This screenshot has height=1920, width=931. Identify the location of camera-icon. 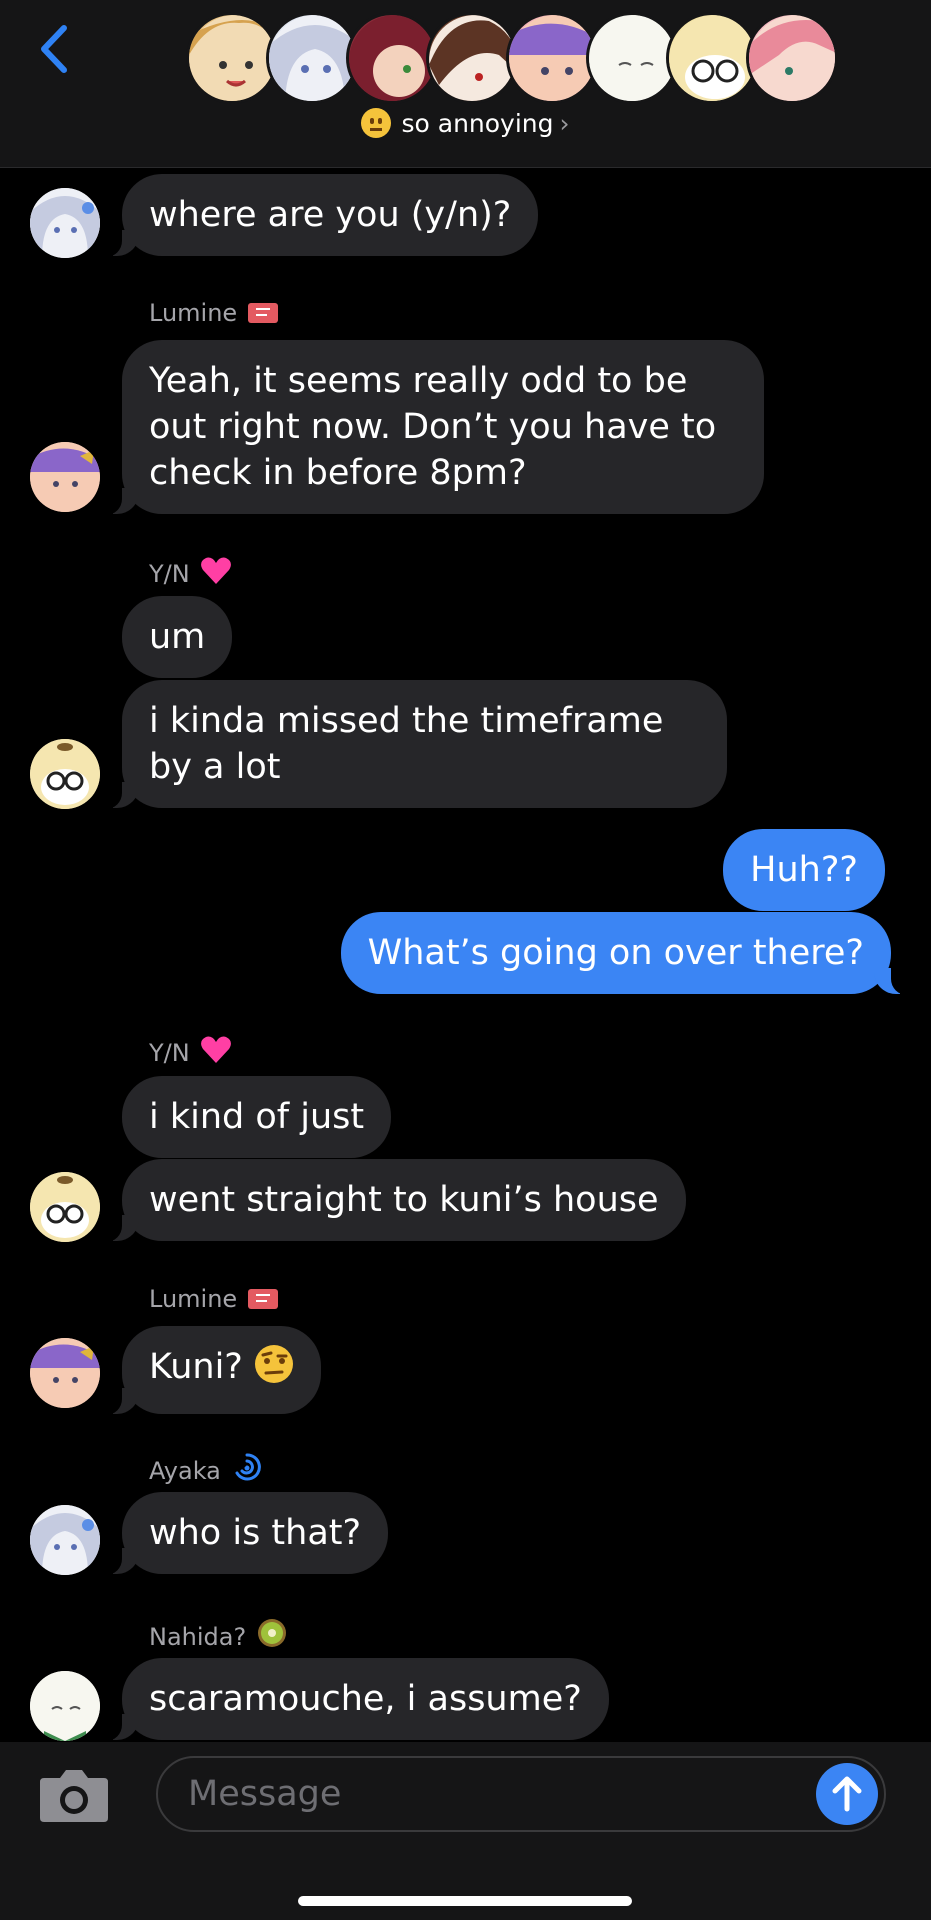
(74, 1796).